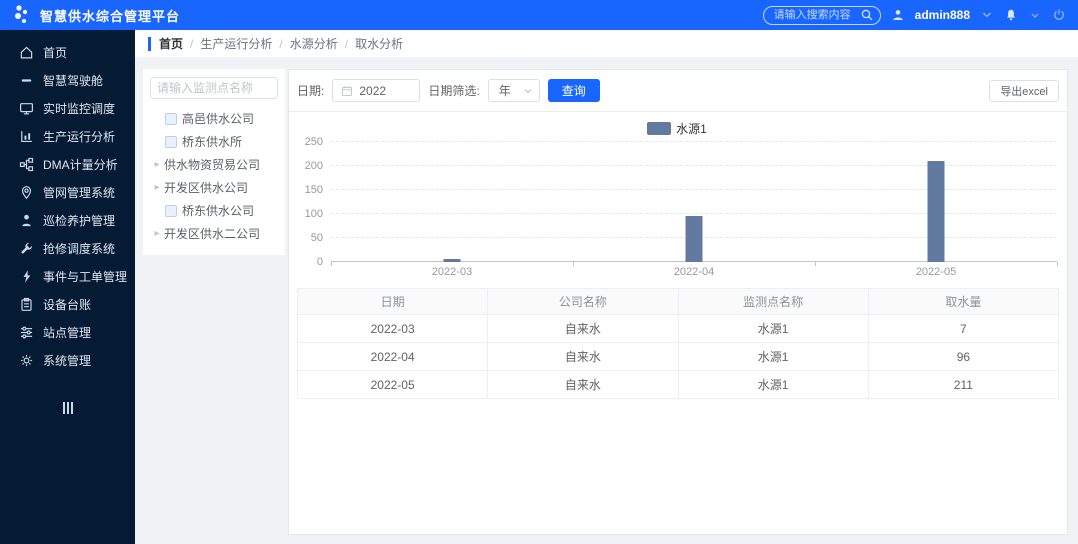 Image resolution: width=1078 pixels, height=544 pixels. What do you see at coordinates (316, 238) in the screenshot?
I see `y-axis-tick-label: 50` at bounding box center [316, 238].